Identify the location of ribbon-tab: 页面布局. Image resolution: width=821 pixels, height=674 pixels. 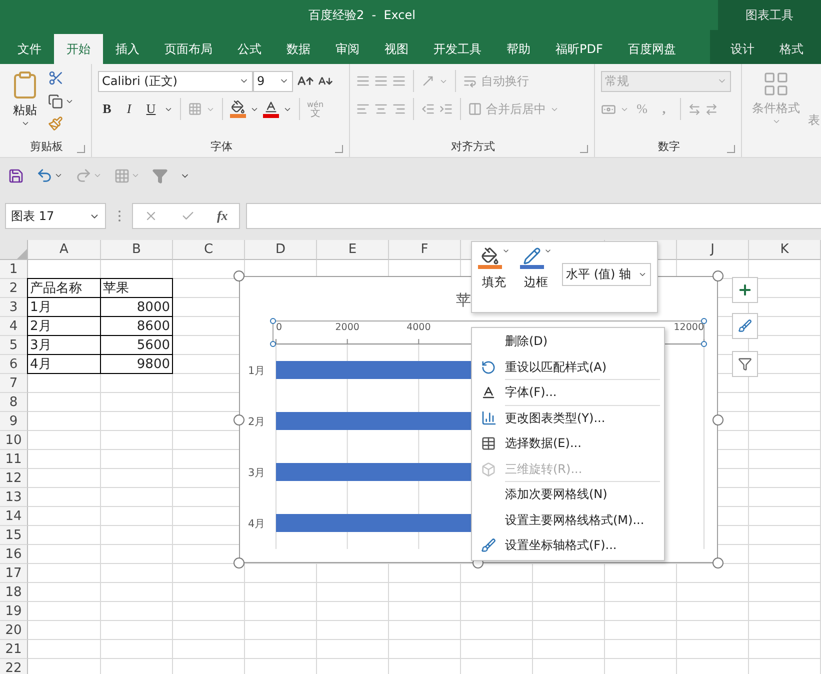
(188, 49).